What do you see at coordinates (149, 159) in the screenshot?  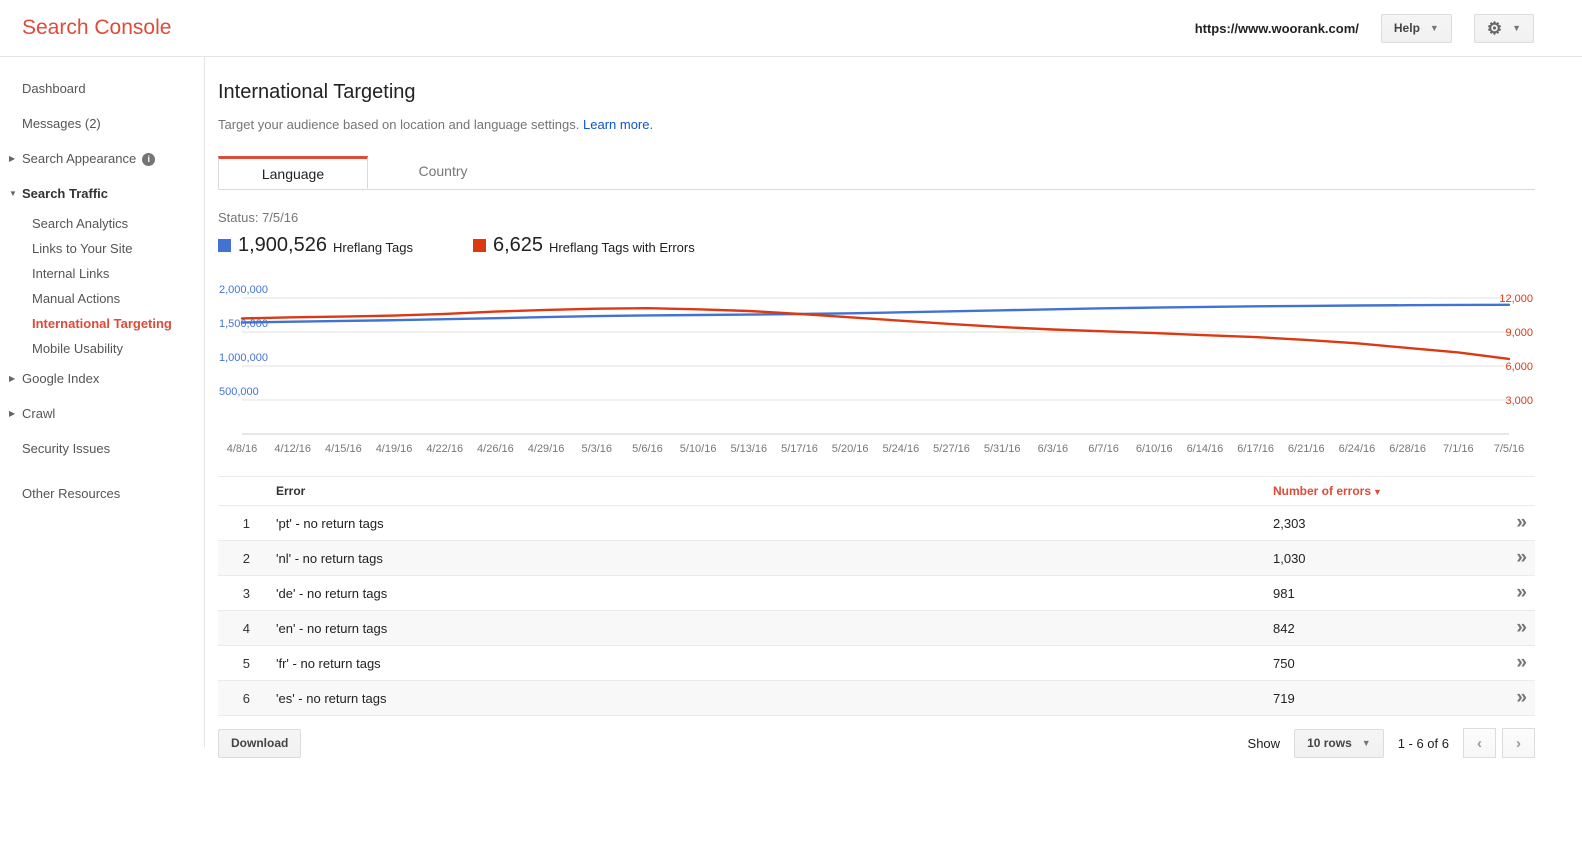 I see `info-icon: i` at bounding box center [149, 159].